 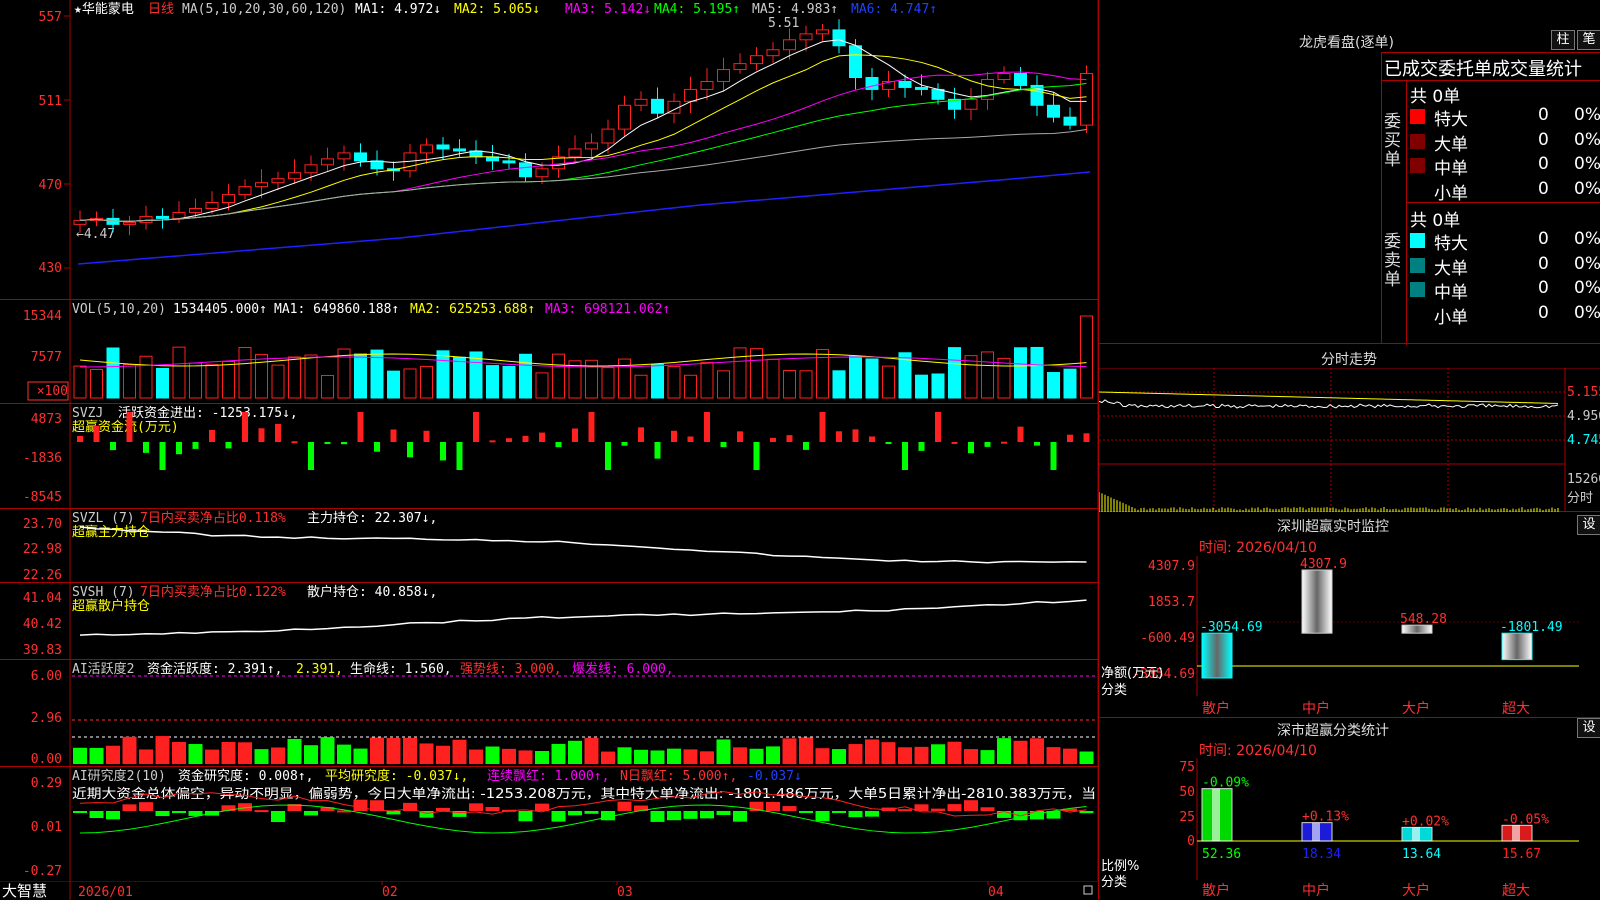 What do you see at coordinates (1114, 882) in the screenshot?
I see `ss-xlabel: 分类` at bounding box center [1114, 882].